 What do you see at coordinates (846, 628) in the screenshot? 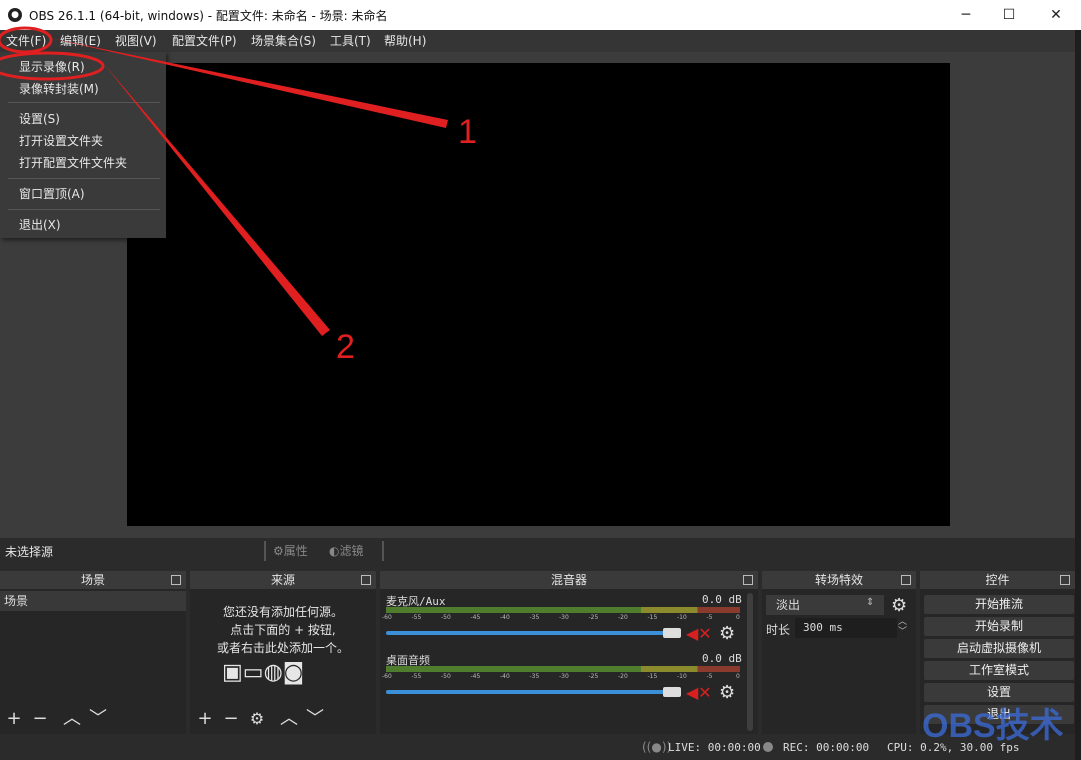
I see `duration-input: 300 ms` at bounding box center [846, 628].